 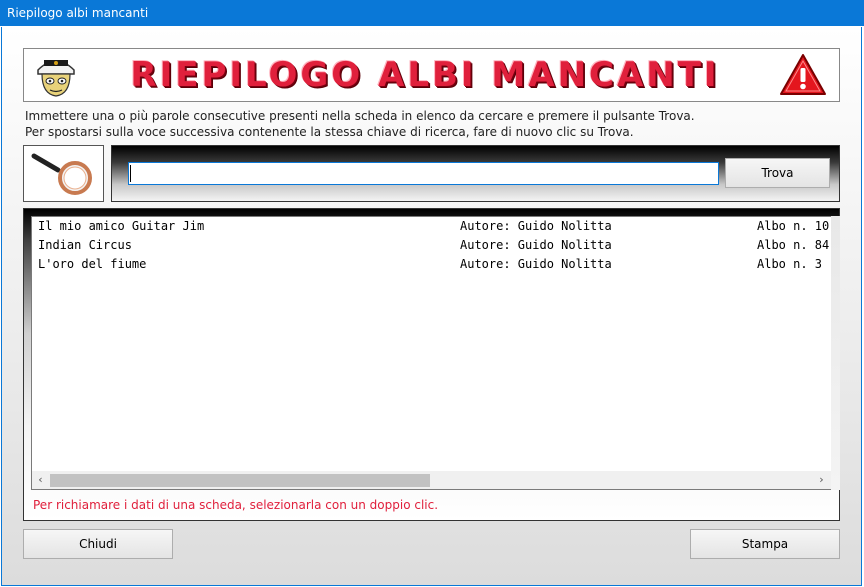 What do you see at coordinates (777, 173) in the screenshot?
I see `find-button: Trova` at bounding box center [777, 173].